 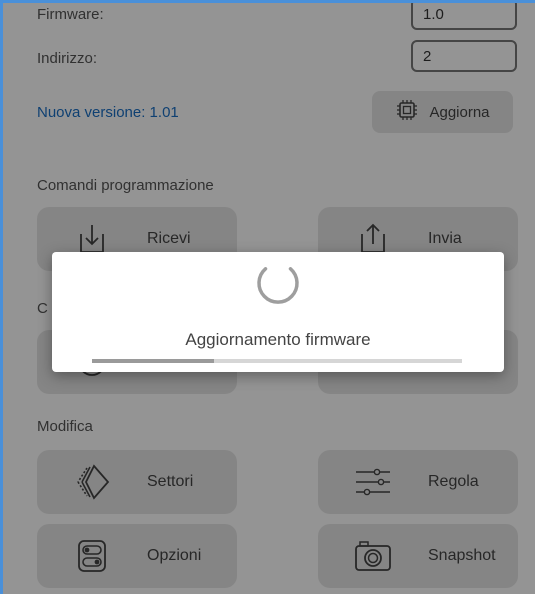 I want to click on loading-spinner-icon, so click(x=278, y=286).